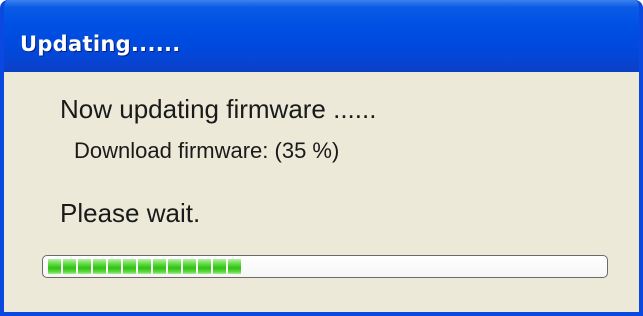 This screenshot has height=316, width=643. I want to click on download-progress-text: Download firmware: (35 %), so click(207, 150).